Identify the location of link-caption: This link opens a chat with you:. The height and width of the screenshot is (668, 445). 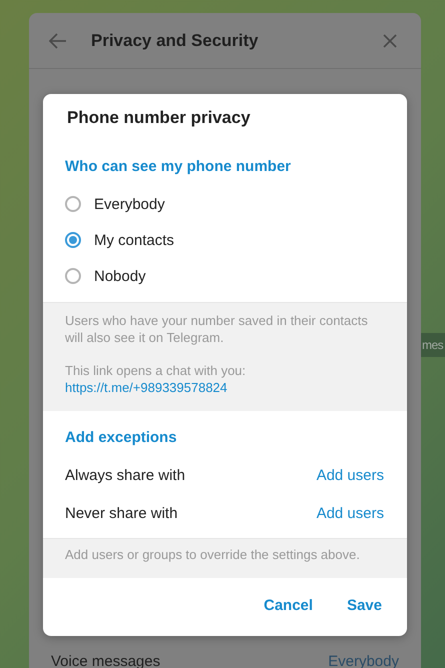
(156, 370).